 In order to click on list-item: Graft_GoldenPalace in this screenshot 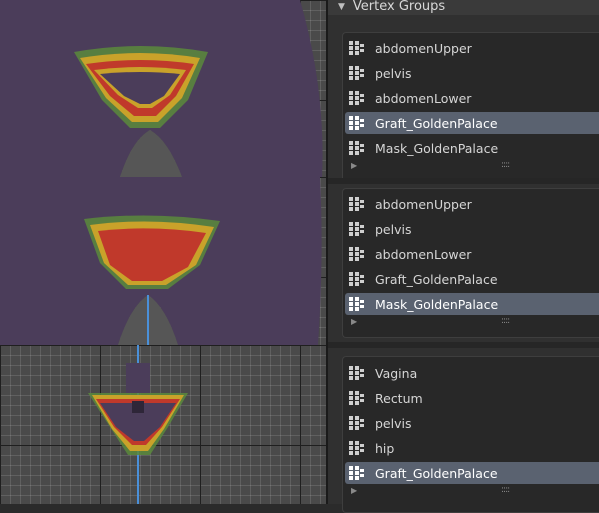, I will do `click(472, 279)`.